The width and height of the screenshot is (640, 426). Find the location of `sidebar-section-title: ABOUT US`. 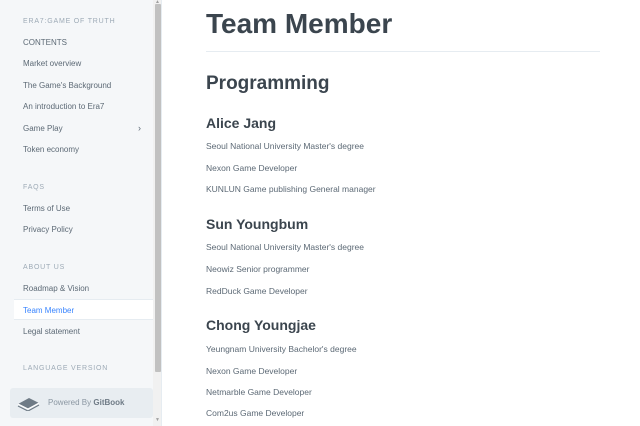

sidebar-section-title: ABOUT US is located at coordinates (44, 267).